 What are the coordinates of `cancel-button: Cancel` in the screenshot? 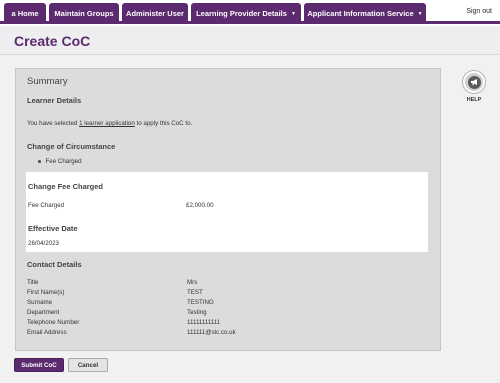 It's located at (88, 365).